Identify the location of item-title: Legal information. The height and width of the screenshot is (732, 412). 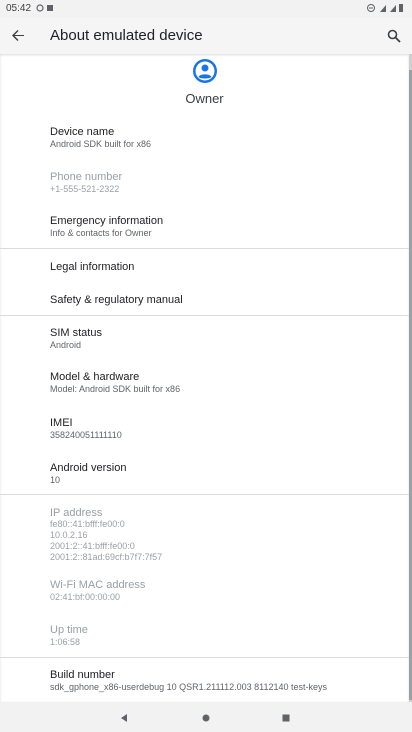
(92, 267).